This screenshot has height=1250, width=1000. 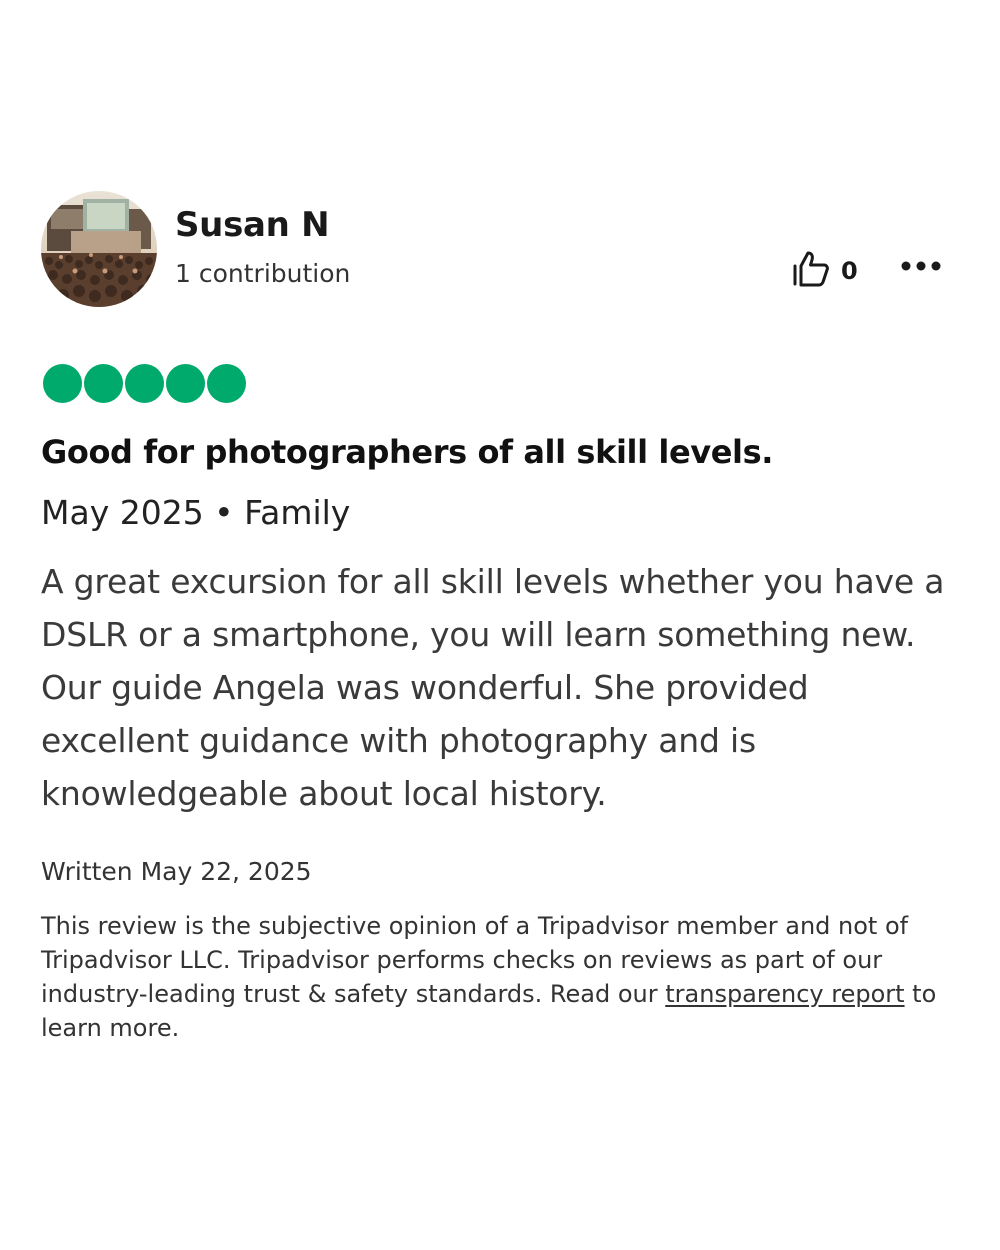 I want to click on thumbs-up-icon, so click(x=811, y=271).